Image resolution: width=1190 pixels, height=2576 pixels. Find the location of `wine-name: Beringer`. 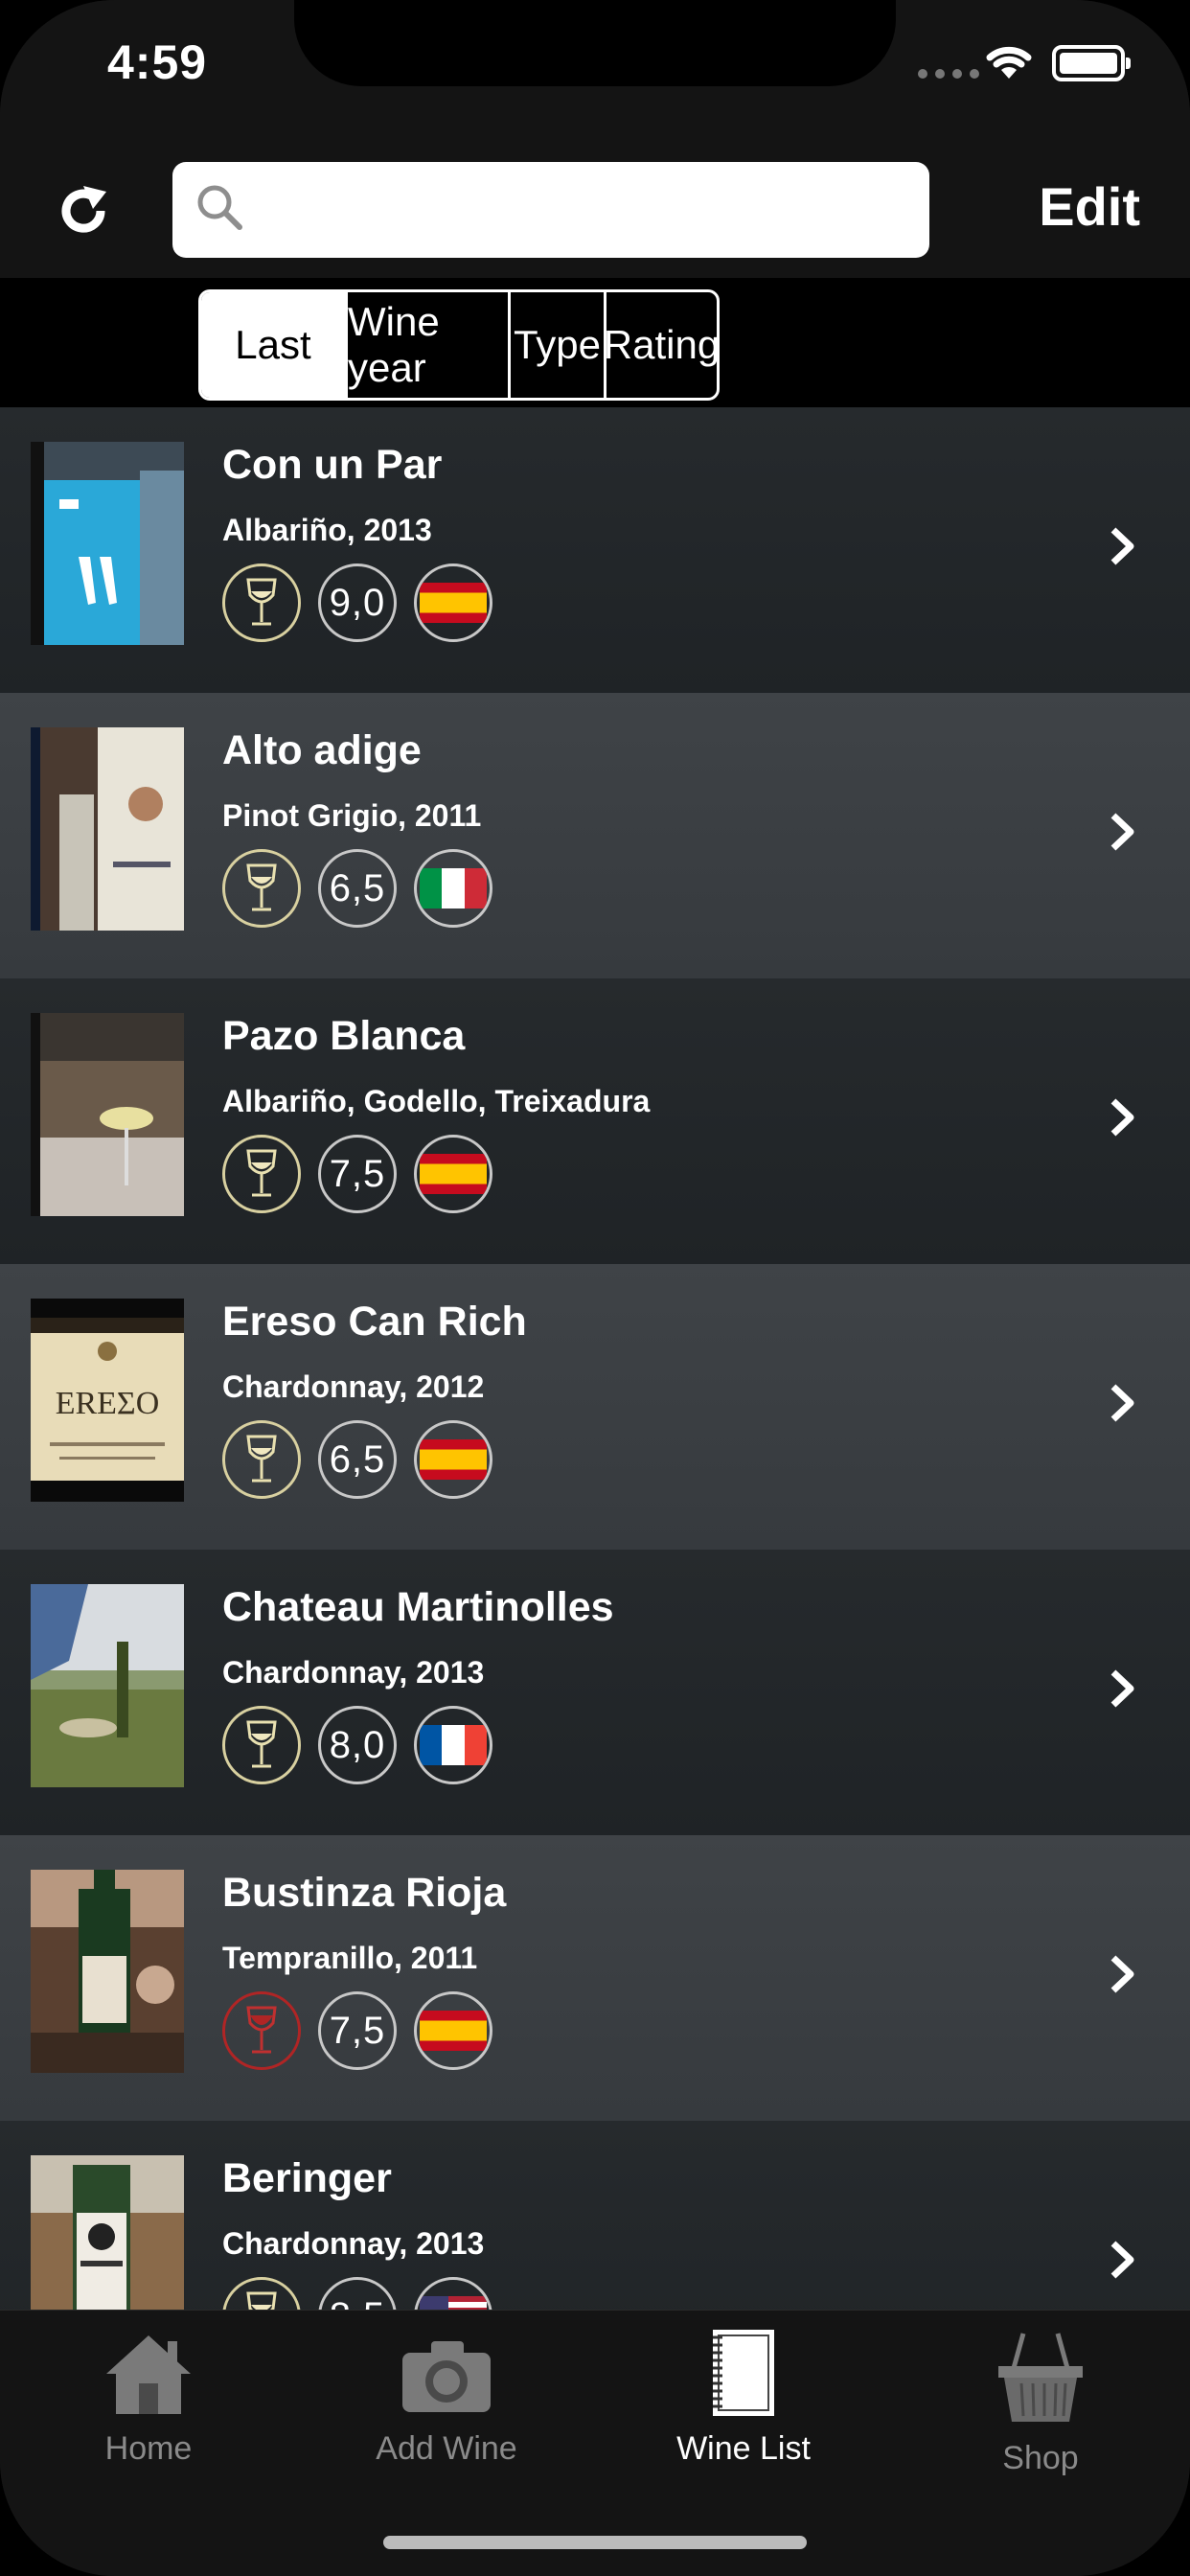

wine-name: Beringer is located at coordinates (307, 2178).